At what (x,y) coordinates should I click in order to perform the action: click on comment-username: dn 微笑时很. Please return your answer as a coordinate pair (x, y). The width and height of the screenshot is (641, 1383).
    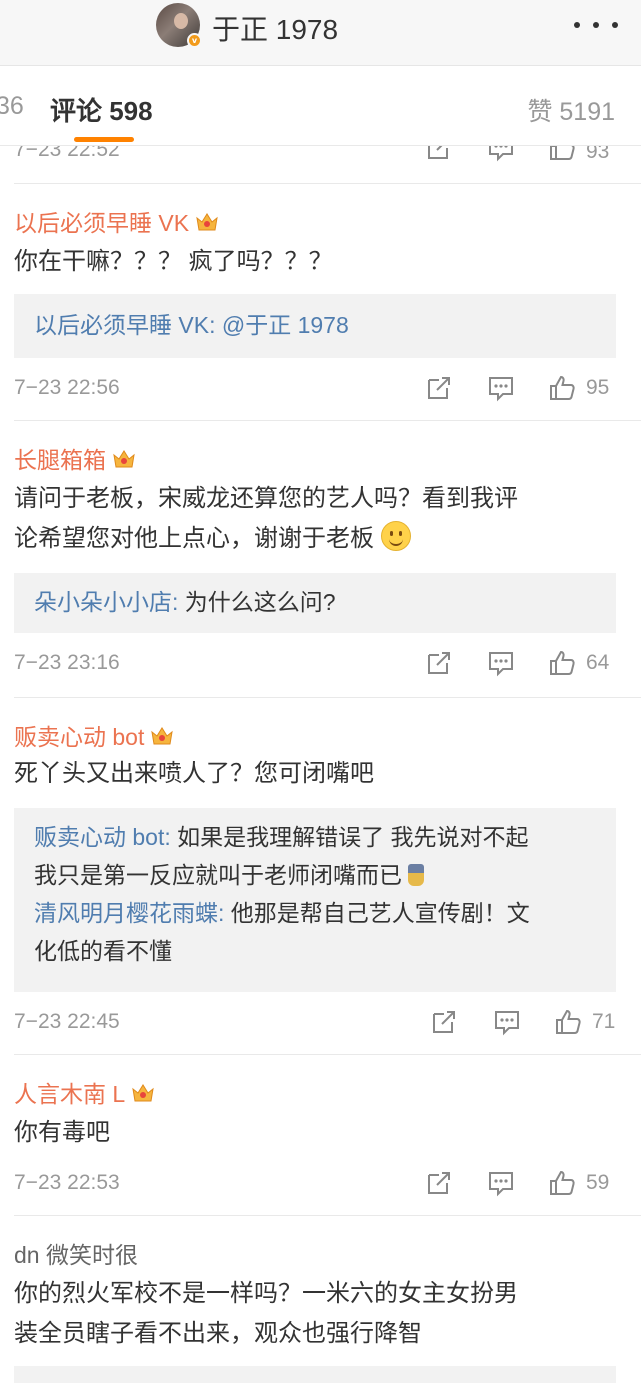
    Looking at the image, I should click on (76, 1253).